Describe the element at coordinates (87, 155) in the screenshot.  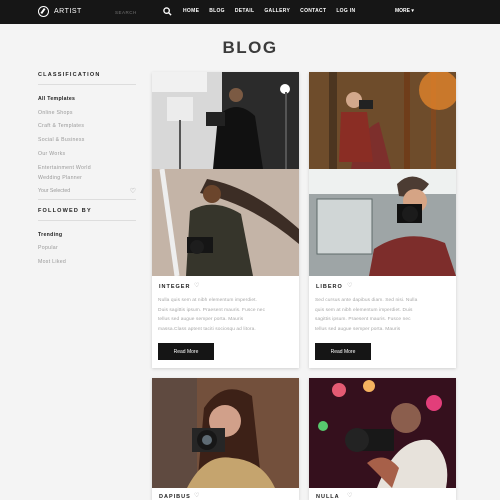
I see `sidebar-item-our-works: Our Works` at that location.